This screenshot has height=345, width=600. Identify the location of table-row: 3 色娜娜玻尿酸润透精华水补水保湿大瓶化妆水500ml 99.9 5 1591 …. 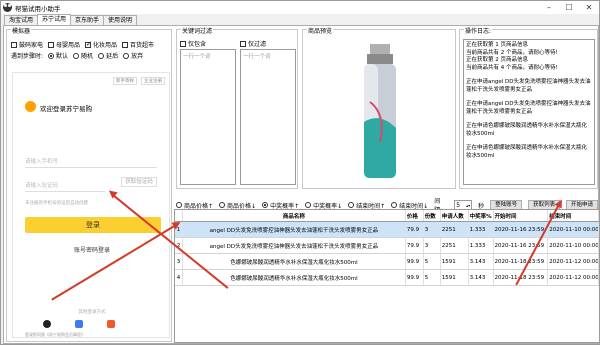
(387, 262).